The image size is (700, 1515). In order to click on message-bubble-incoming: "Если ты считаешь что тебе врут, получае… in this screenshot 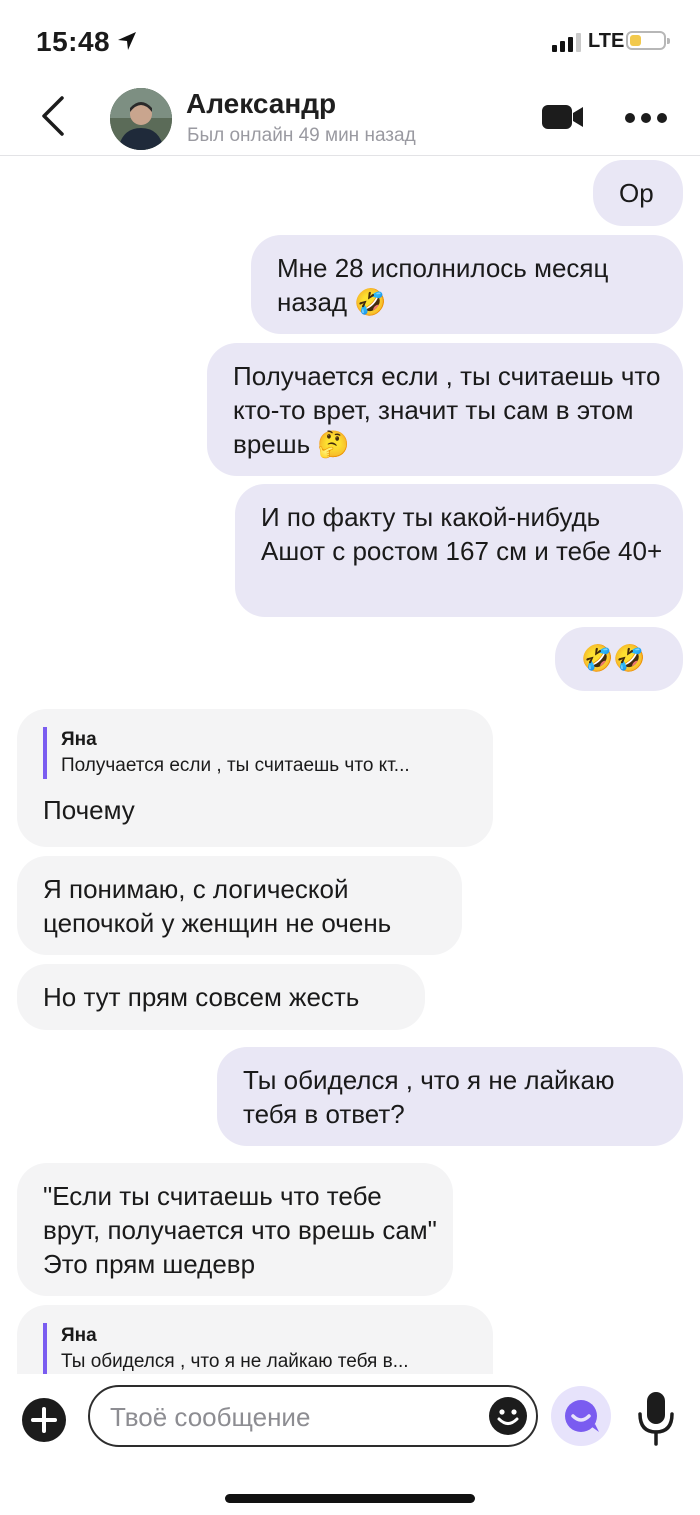, I will do `click(235, 1229)`.